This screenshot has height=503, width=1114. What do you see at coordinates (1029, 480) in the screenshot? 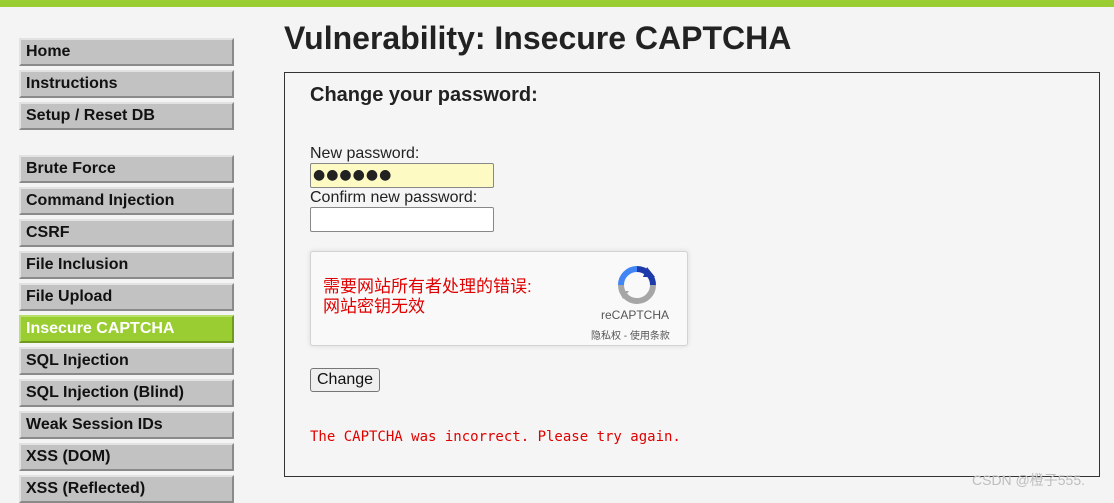
I see `watermark: CSDN @橙子555.` at bounding box center [1029, 480].